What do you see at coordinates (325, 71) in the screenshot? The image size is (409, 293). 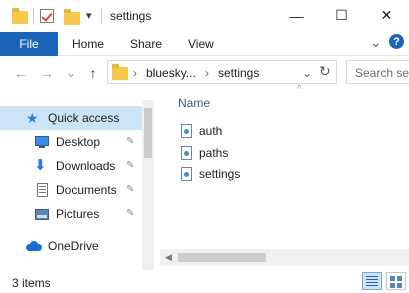 I see `refresh-icon: ↻` at bounding box center [325, 71].